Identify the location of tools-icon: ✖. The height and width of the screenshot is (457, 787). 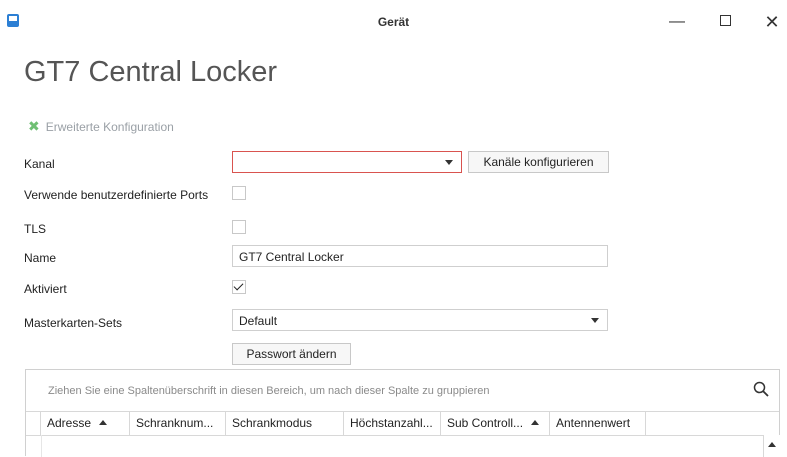
(34, 126).